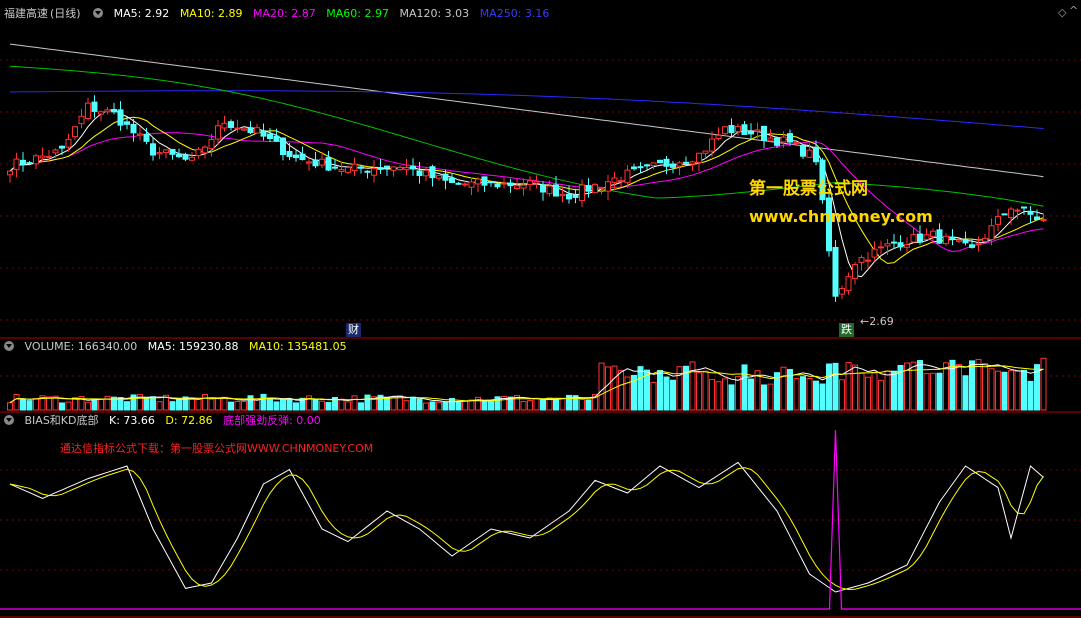 This screenshot has width=1081, height=618. Describe the element at coordinates (1062, 12) in the screenshot. I see `collapse-icon: ◇` at that location.